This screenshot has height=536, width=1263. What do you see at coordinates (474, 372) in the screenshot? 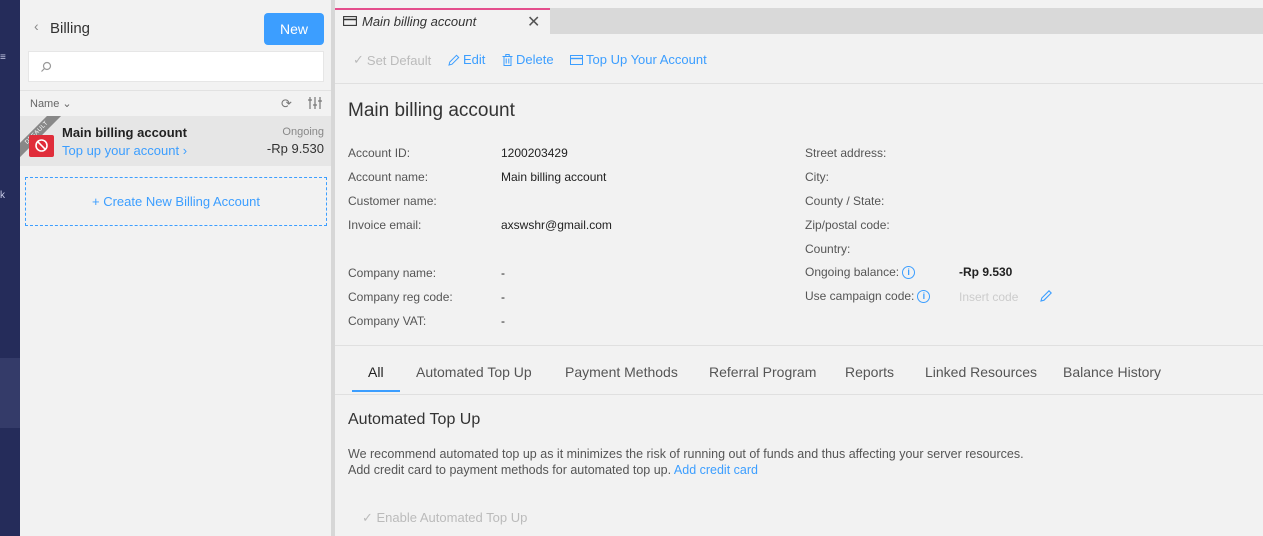
I see `tab-automated-top-up: Automated Top Up` at bounding box center [474, 372].